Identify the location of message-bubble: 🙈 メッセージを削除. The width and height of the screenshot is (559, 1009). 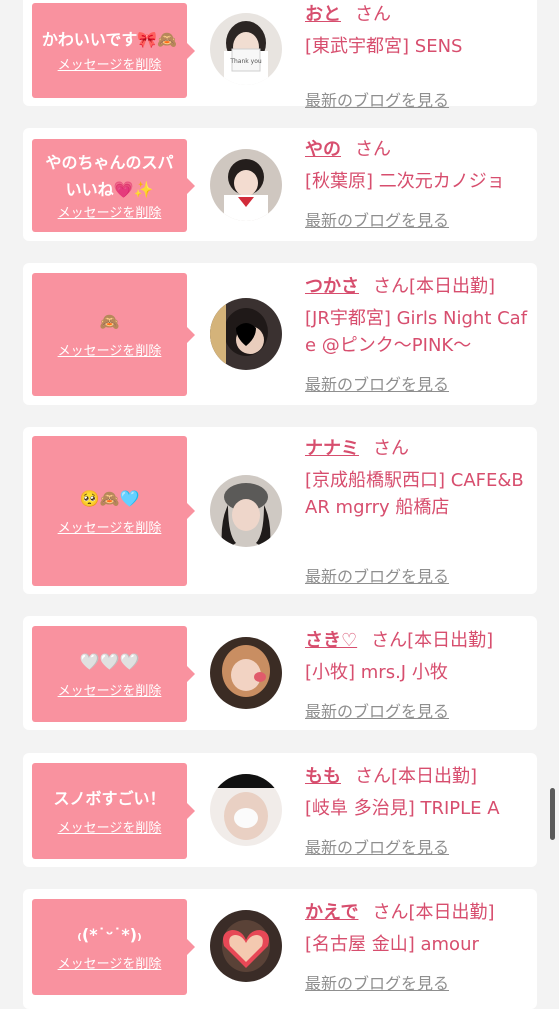
(109, 334).